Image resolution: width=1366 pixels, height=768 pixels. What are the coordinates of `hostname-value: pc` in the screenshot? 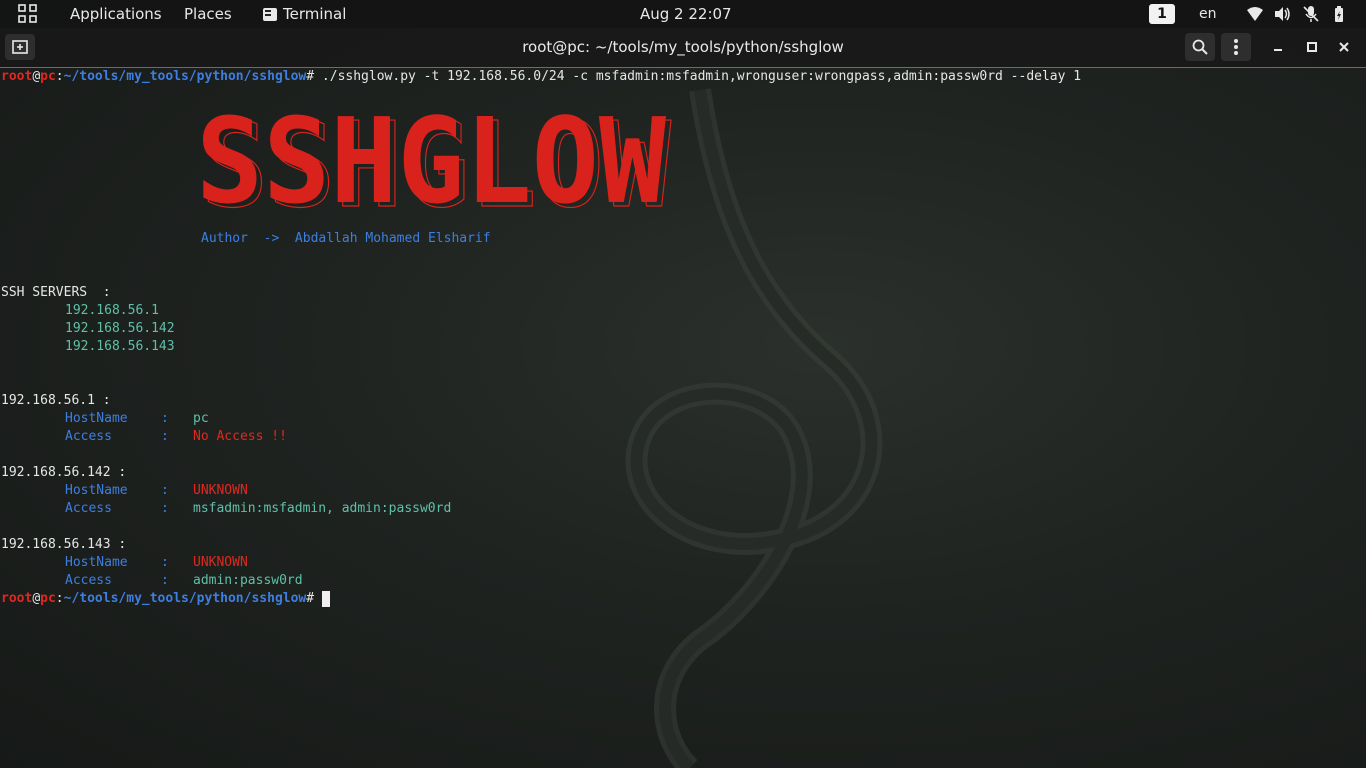 It's located at (201, 418).